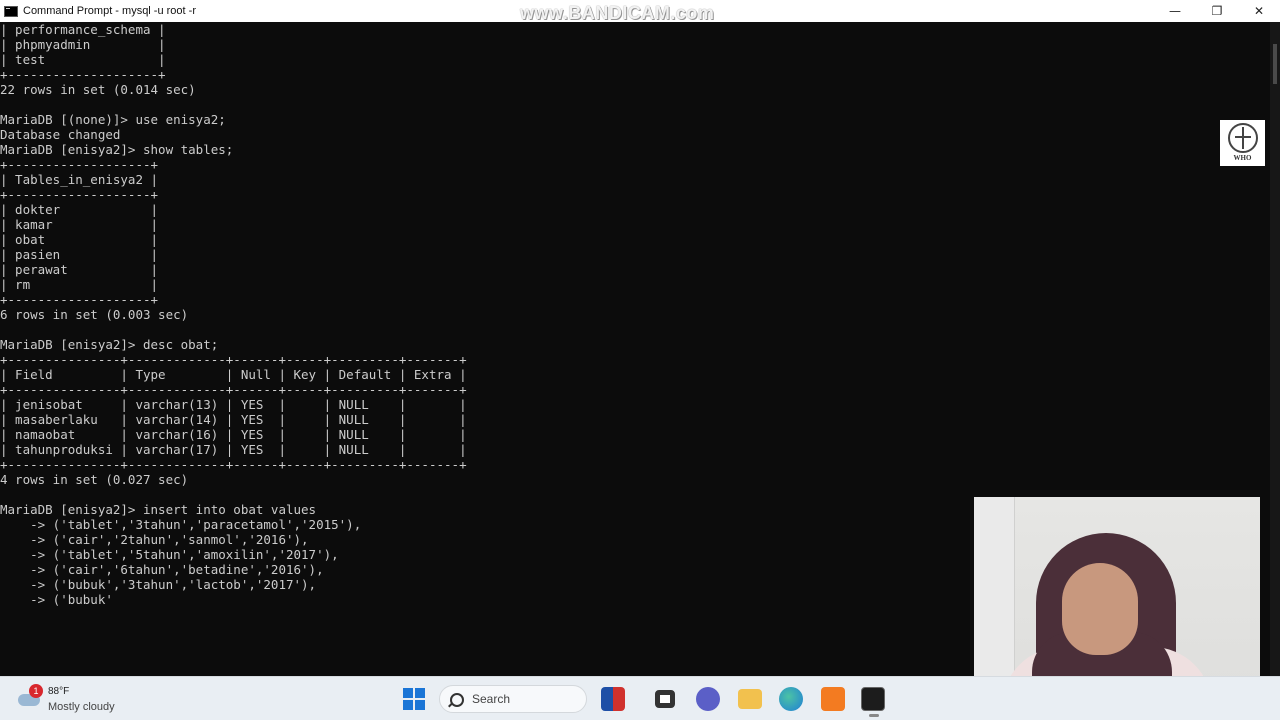 This screenshot has width=1280, height=720. Describe the element at coordinates (457, 700) in the screenshot. I see `search-icon` at that location.